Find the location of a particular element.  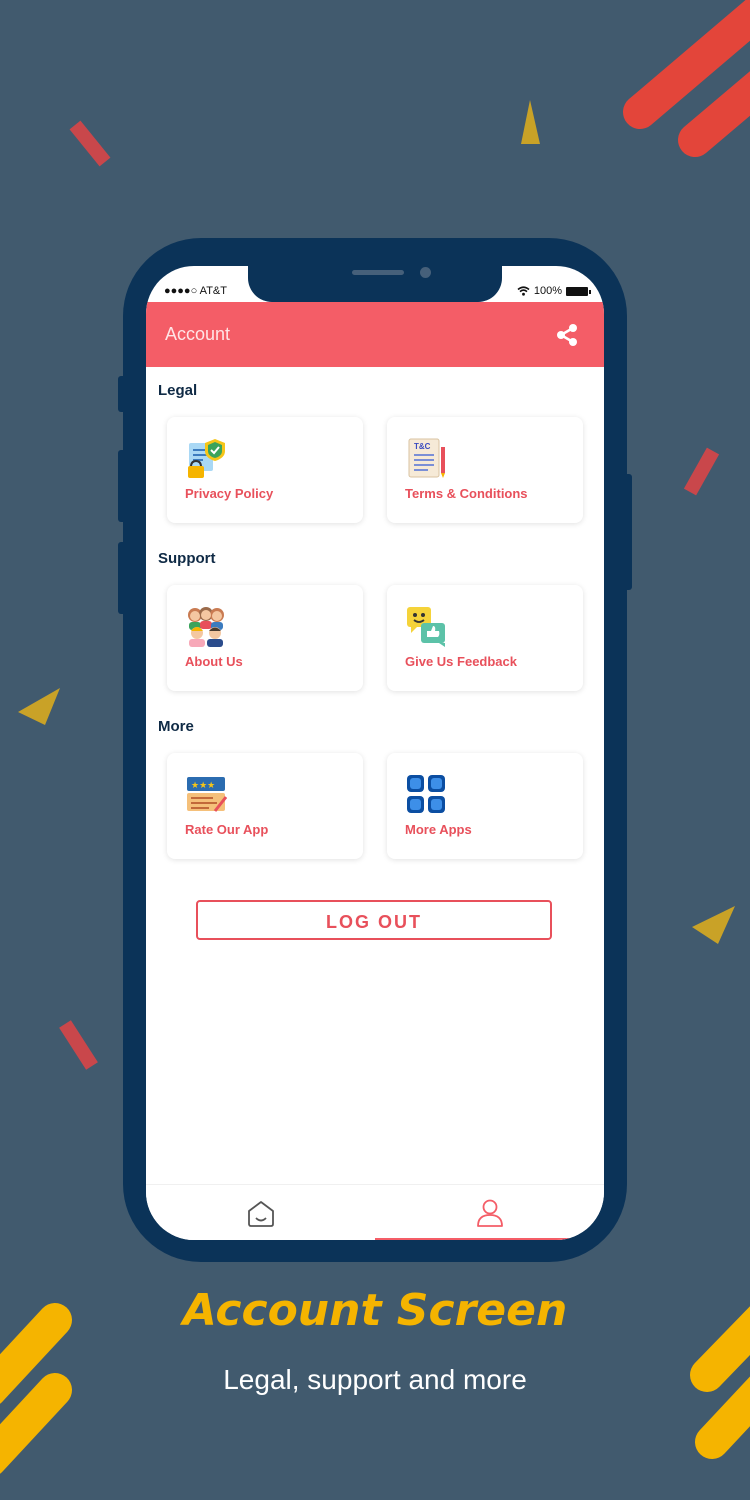

nav-item-home is located at coordinates (260, 1212).